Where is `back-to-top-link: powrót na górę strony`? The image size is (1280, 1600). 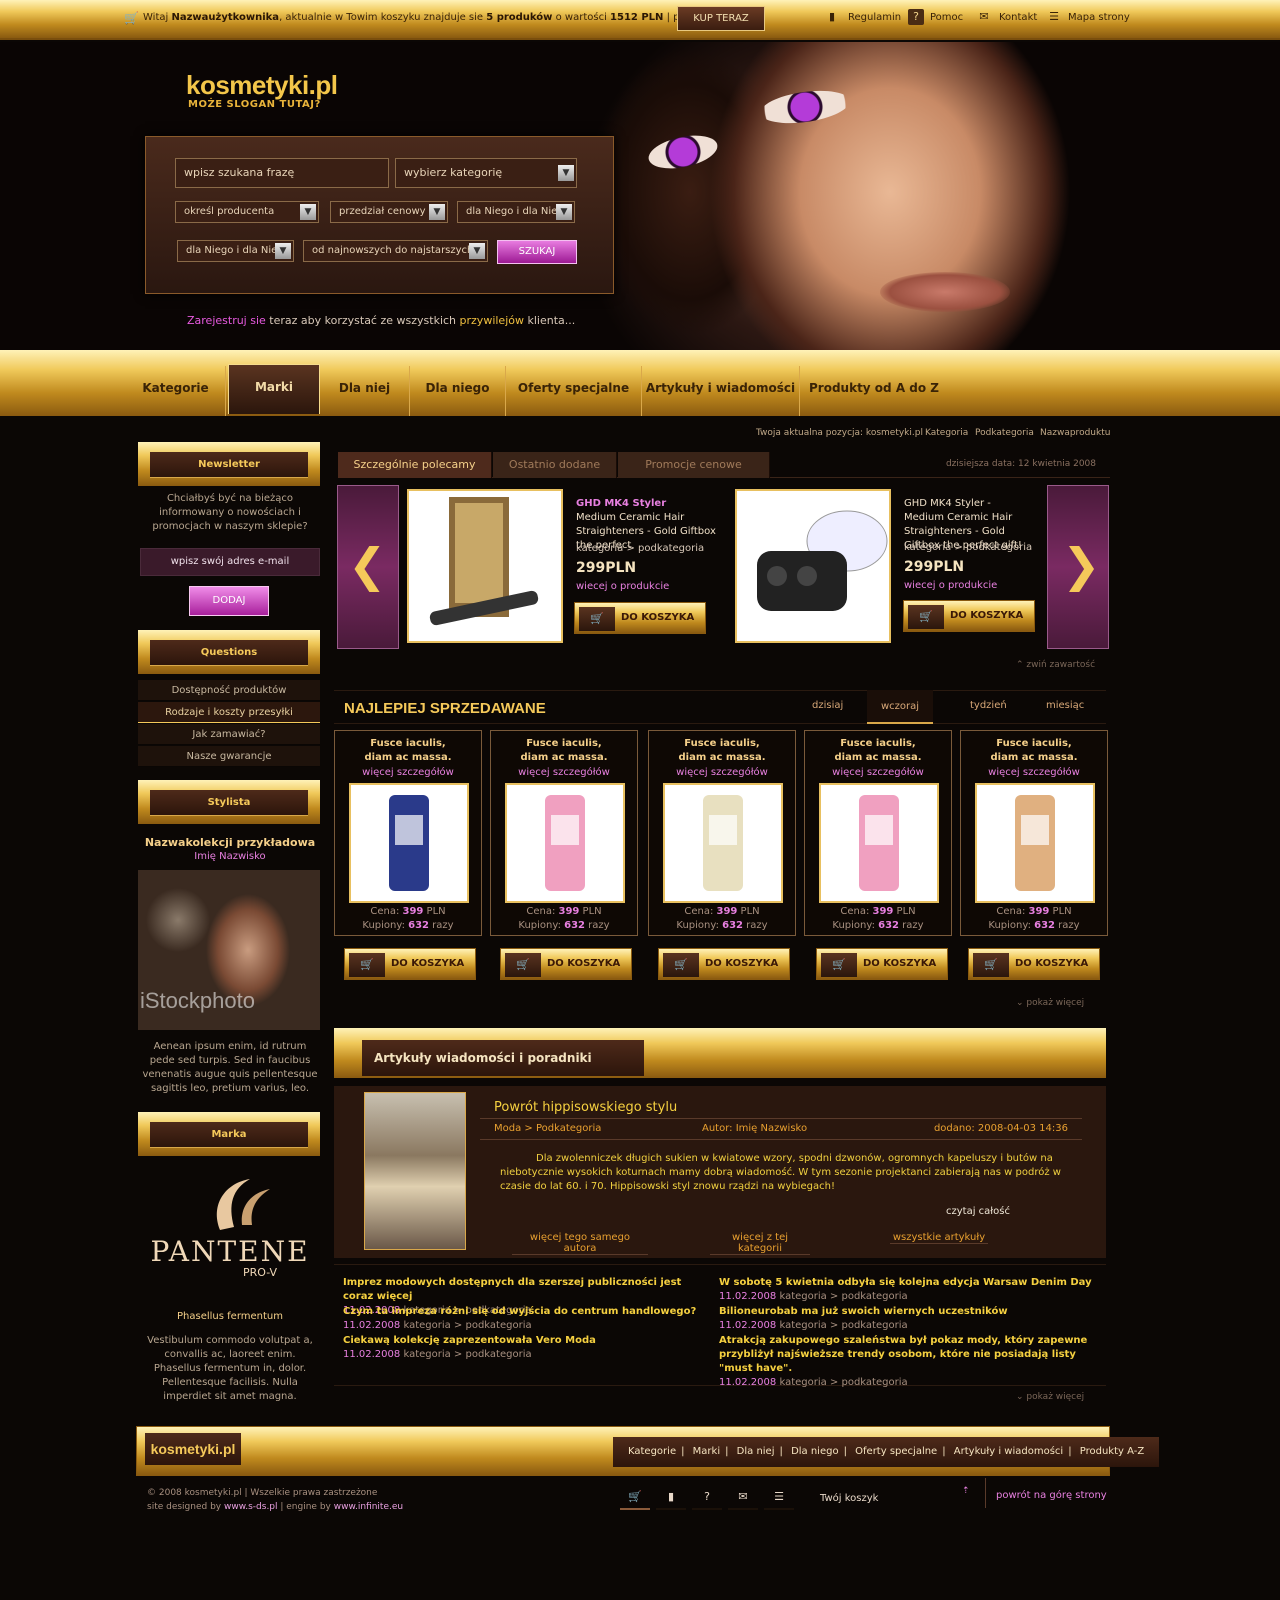
back-to-top-link: powrót na górę strony is located at coordinates (1051, 1495).